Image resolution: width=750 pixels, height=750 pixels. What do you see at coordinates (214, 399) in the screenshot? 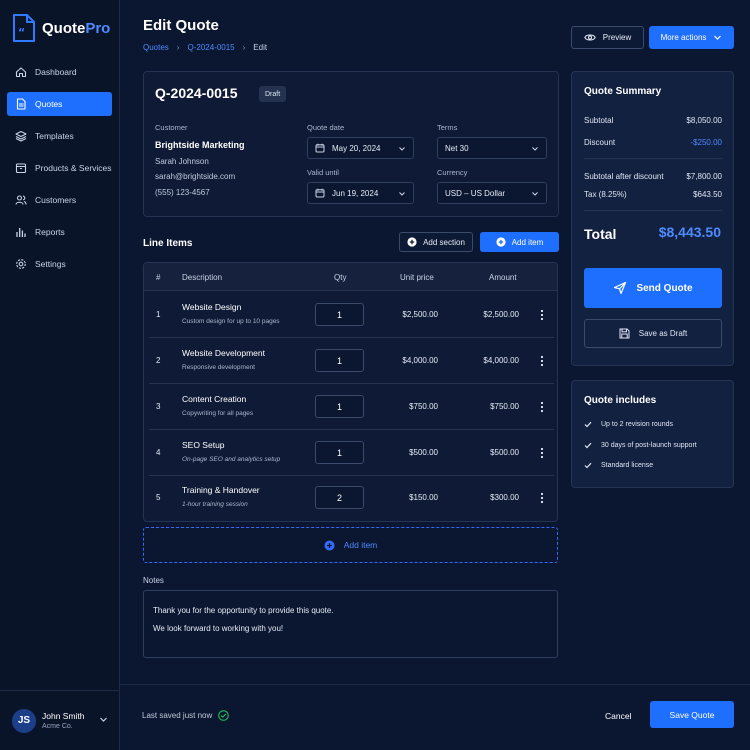
I see `item-title: Content Creation` at bounding box center [214, 399].